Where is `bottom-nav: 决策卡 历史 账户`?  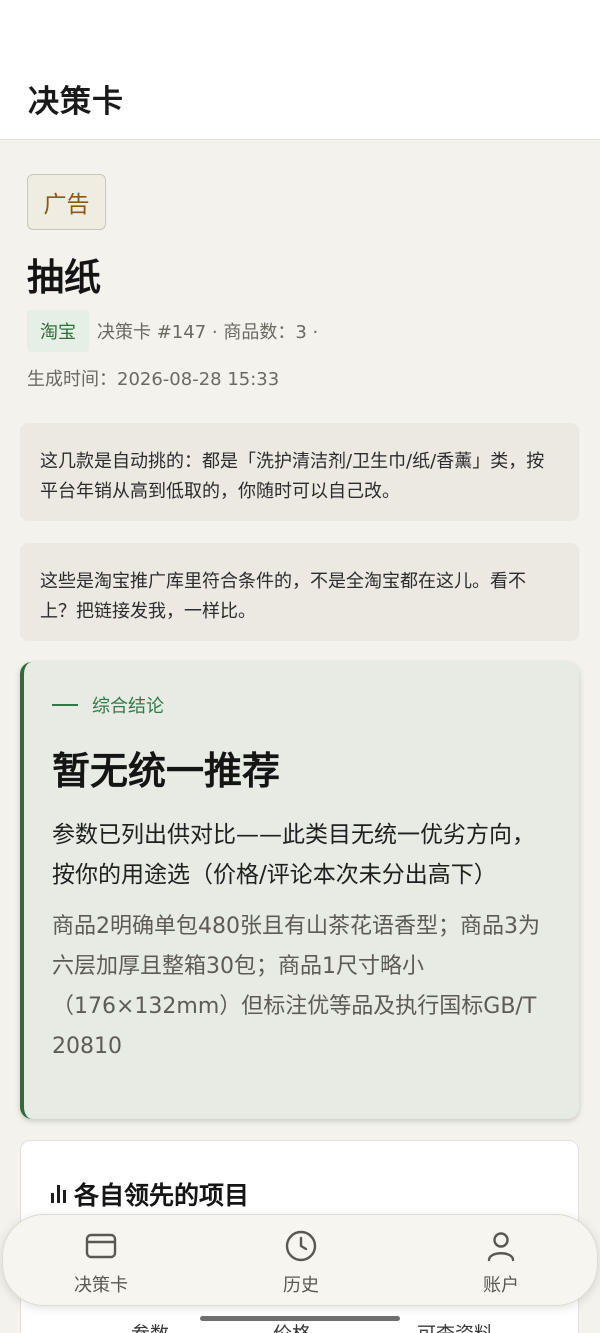
bottom-nav: 决策卡 历史 账户 is located at coordinates (300, 1260).